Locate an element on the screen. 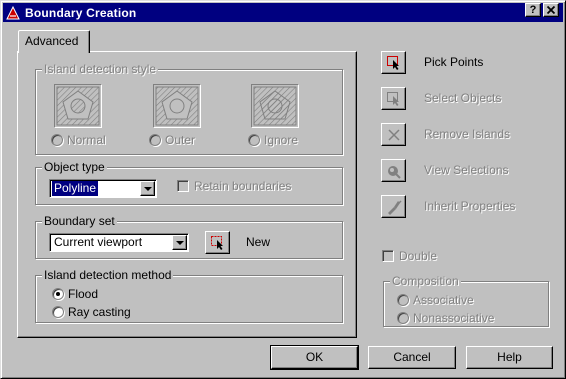 This screenshot has width=566, height=379. pick-points-label: Pick Points is located at coordinates (453, 62).